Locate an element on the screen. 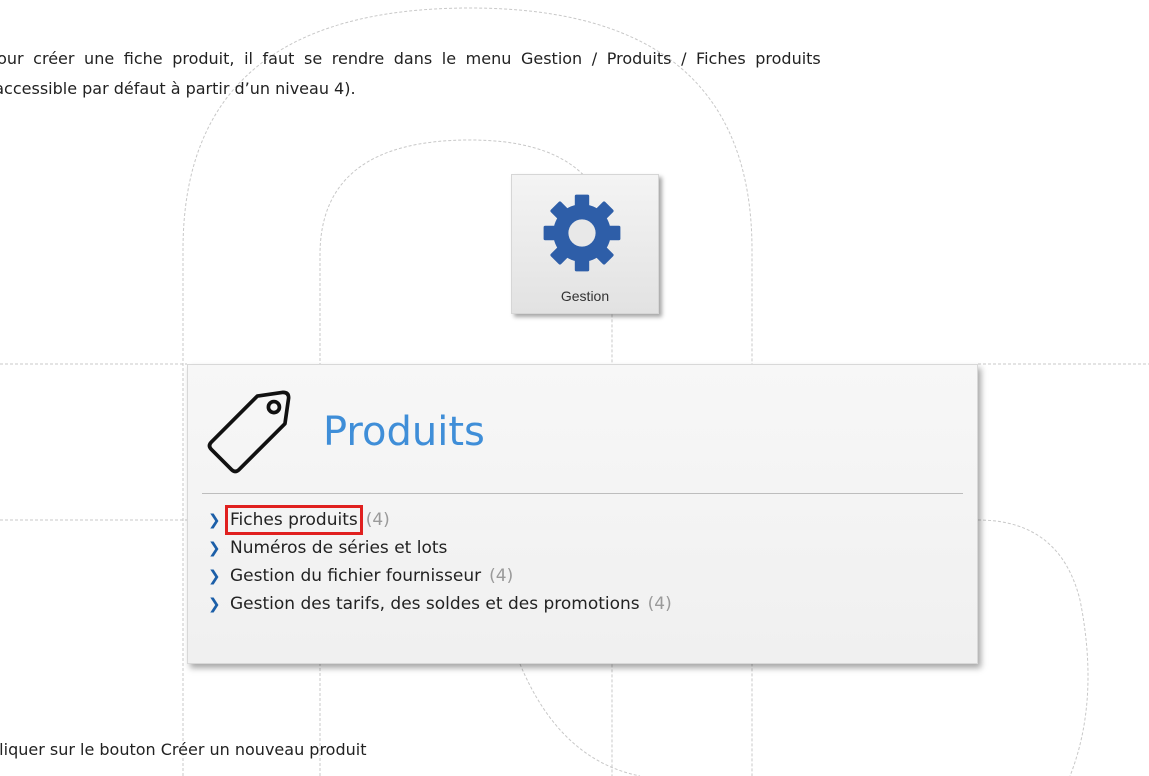 The width and height of the screenshot is (1149, 776). divider is located at coordinates (582, 493).